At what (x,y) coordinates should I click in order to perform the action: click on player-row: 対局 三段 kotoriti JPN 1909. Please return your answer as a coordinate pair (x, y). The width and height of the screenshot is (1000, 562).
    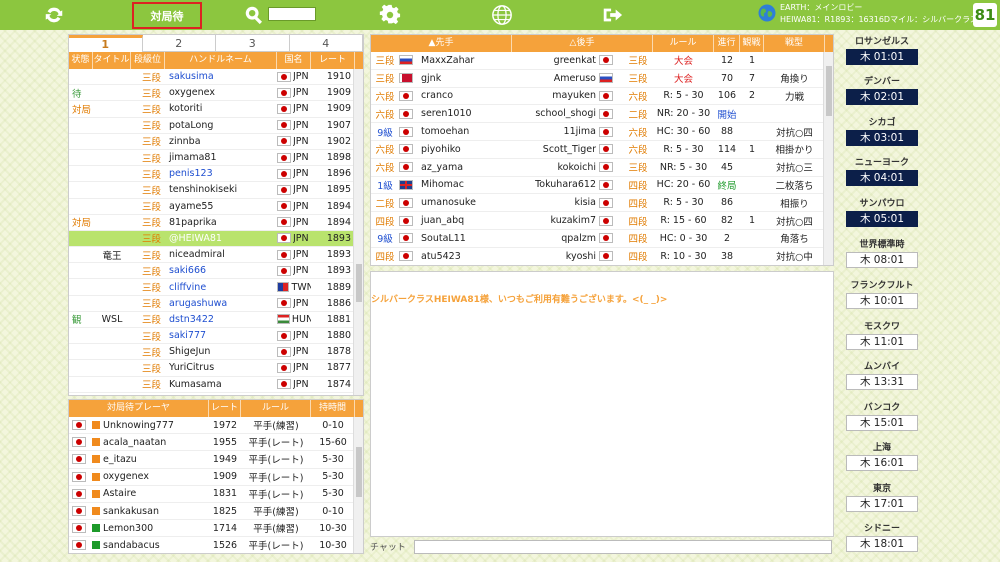
    Looking at the image, I should click on (212, 109).